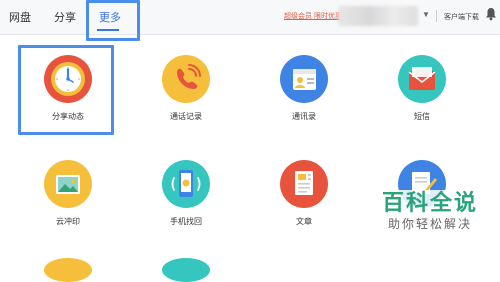 This screenshot has width=500, height=282. What do you see at coordinates (20, 17) in the screenshot?
I see `tab-wangpan: 网盘` at bounding box center [20, 17].